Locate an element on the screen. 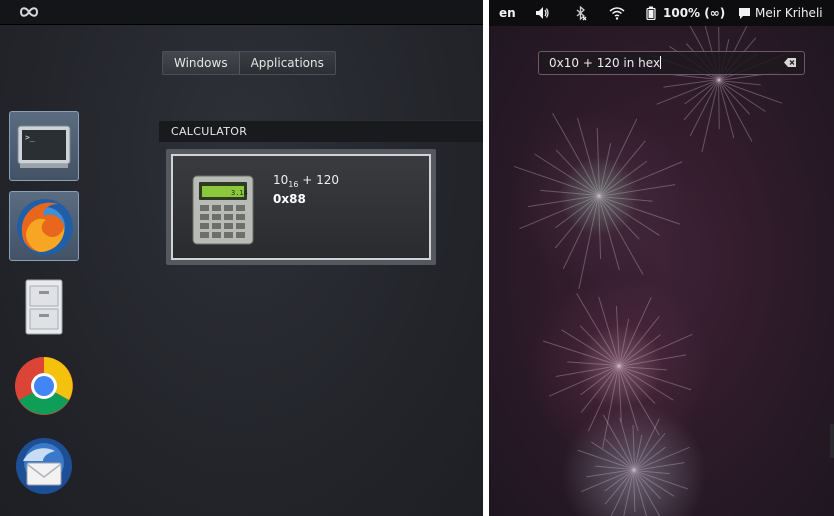  wifi-icon is located at coordinates (617, 13).